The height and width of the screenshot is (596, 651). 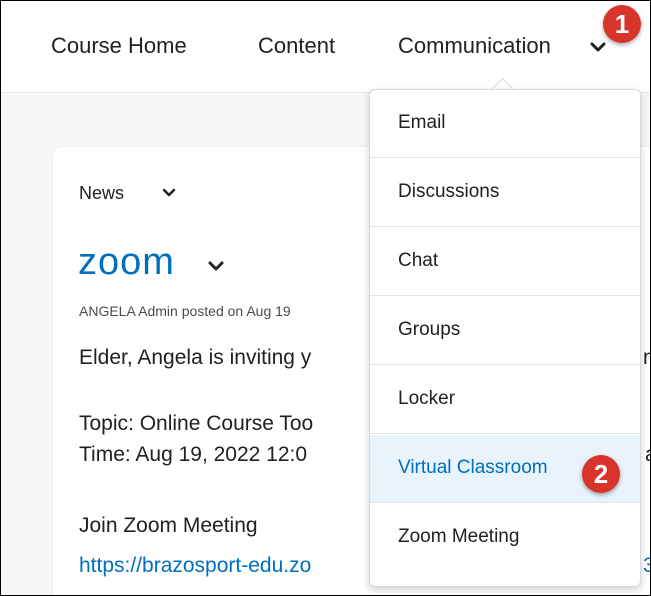 What do you see at coordinates (473, 467) in the screenshot?
I see `menu-item-label: Virtual Classroom` at bounding box center [473, 467].